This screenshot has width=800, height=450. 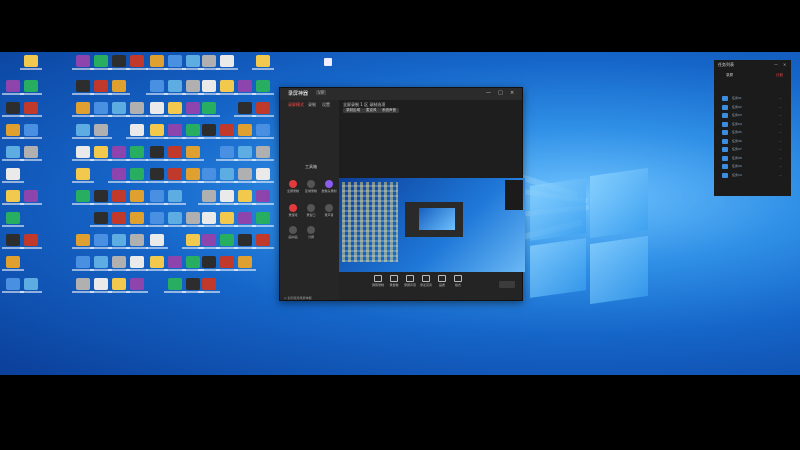 What do you see at coordinates (426, 281) in the screenshot?
I see `microphone-button: 录麦克风` at bounding box center [426, 281].